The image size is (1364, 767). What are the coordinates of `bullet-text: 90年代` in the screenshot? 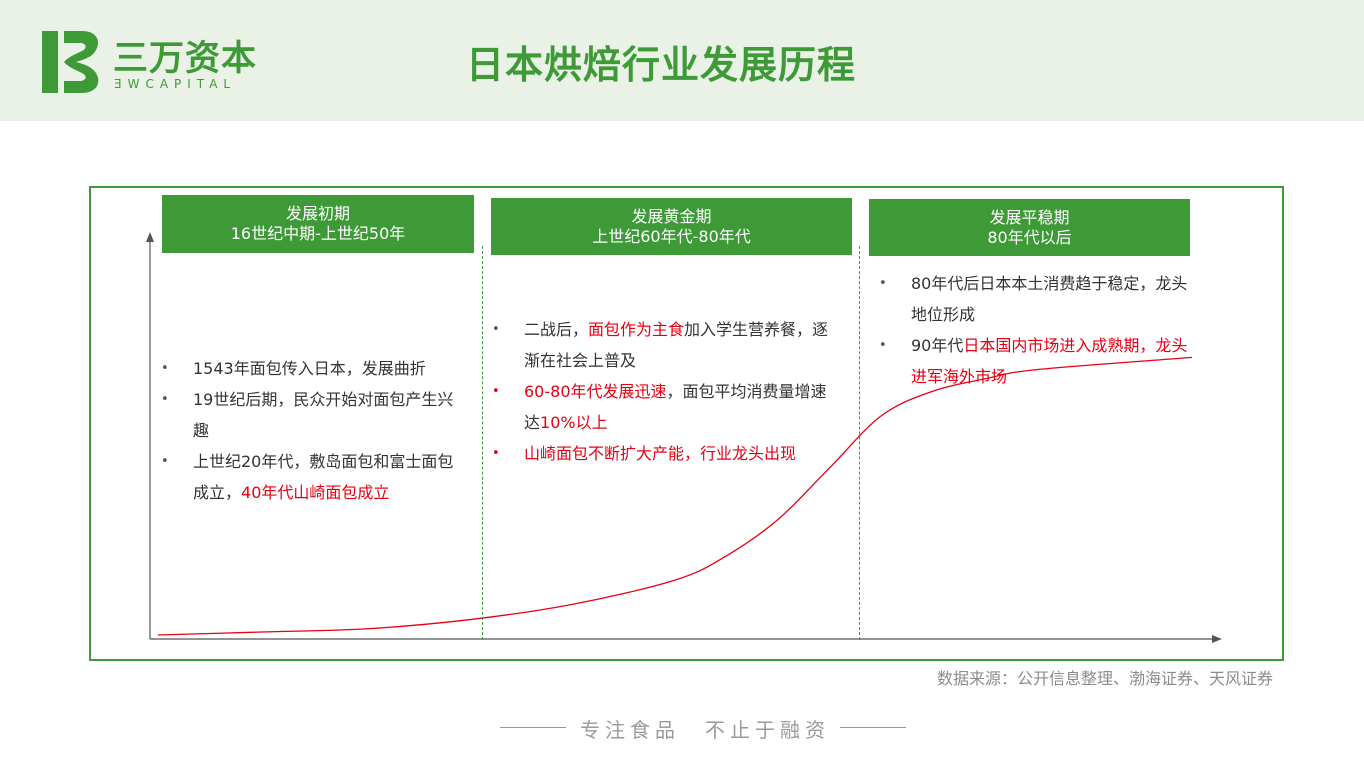 It's located at (937, 345).